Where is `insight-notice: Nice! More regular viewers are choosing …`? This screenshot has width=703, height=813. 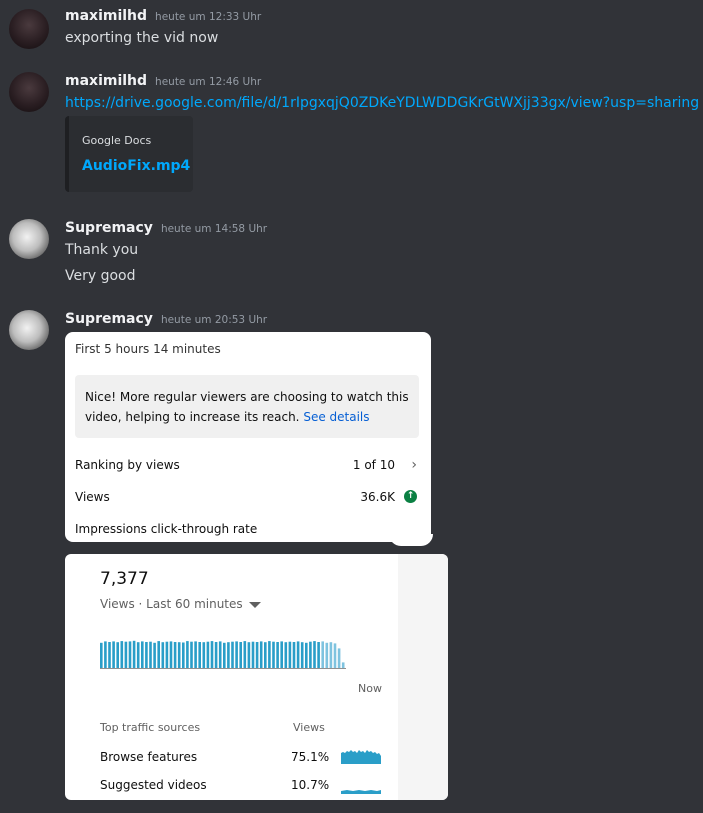 insight-notice: Nice! More regular viewers are choosing … is located at coordinates (247, 406).